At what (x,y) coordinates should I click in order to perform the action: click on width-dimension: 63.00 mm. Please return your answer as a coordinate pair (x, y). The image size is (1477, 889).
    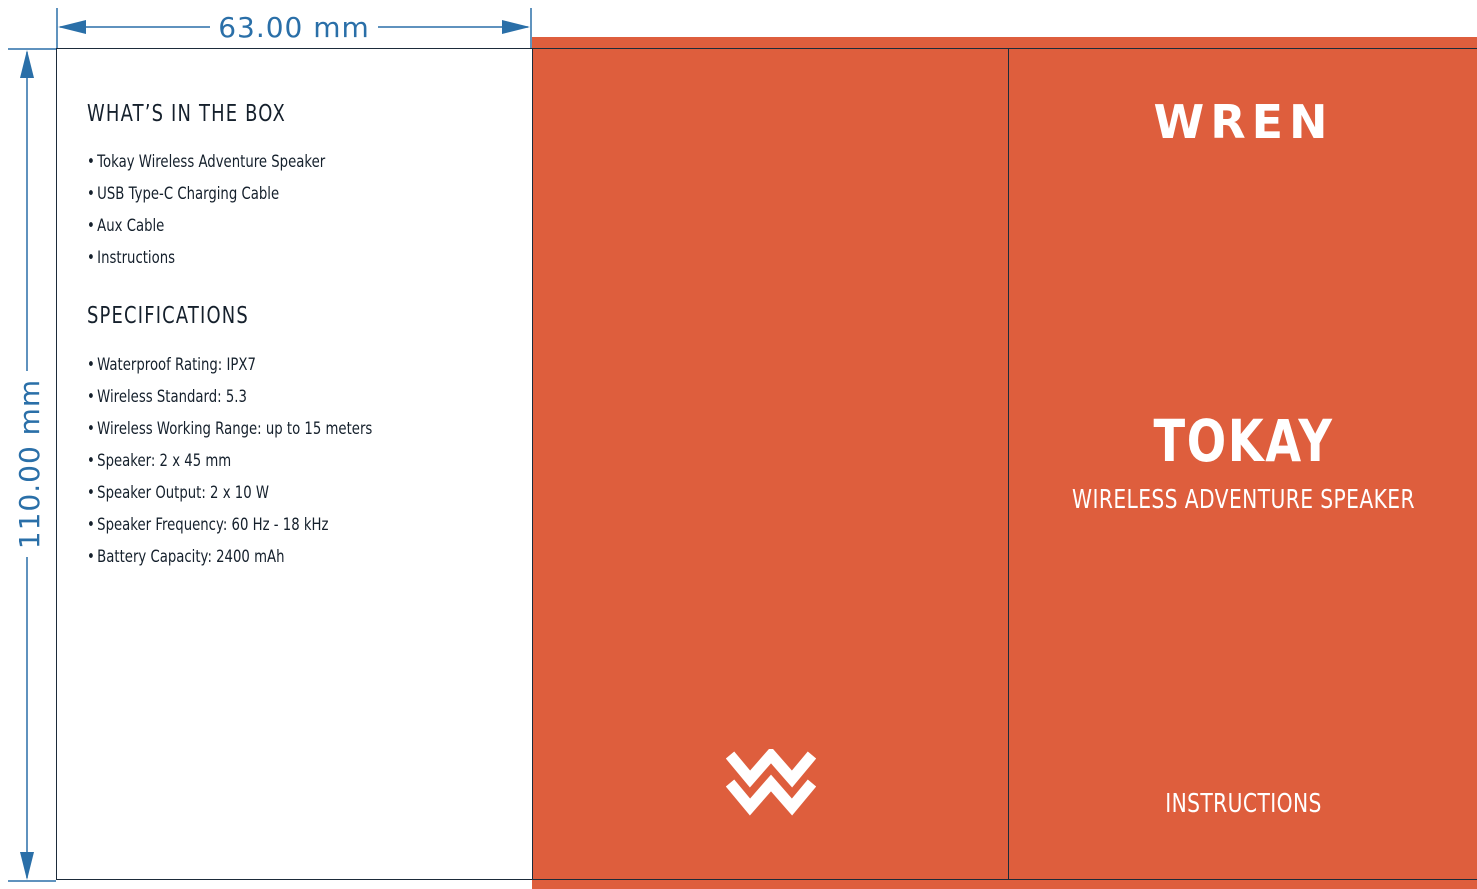
    Looking at the image, I should click on (294, 28).